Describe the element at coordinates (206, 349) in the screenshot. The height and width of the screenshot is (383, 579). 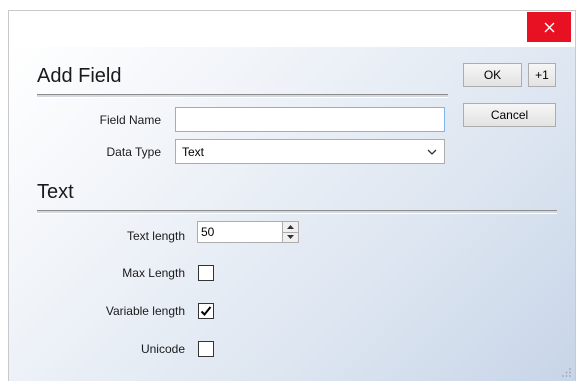
I see `unicode-checkbox` at that location.